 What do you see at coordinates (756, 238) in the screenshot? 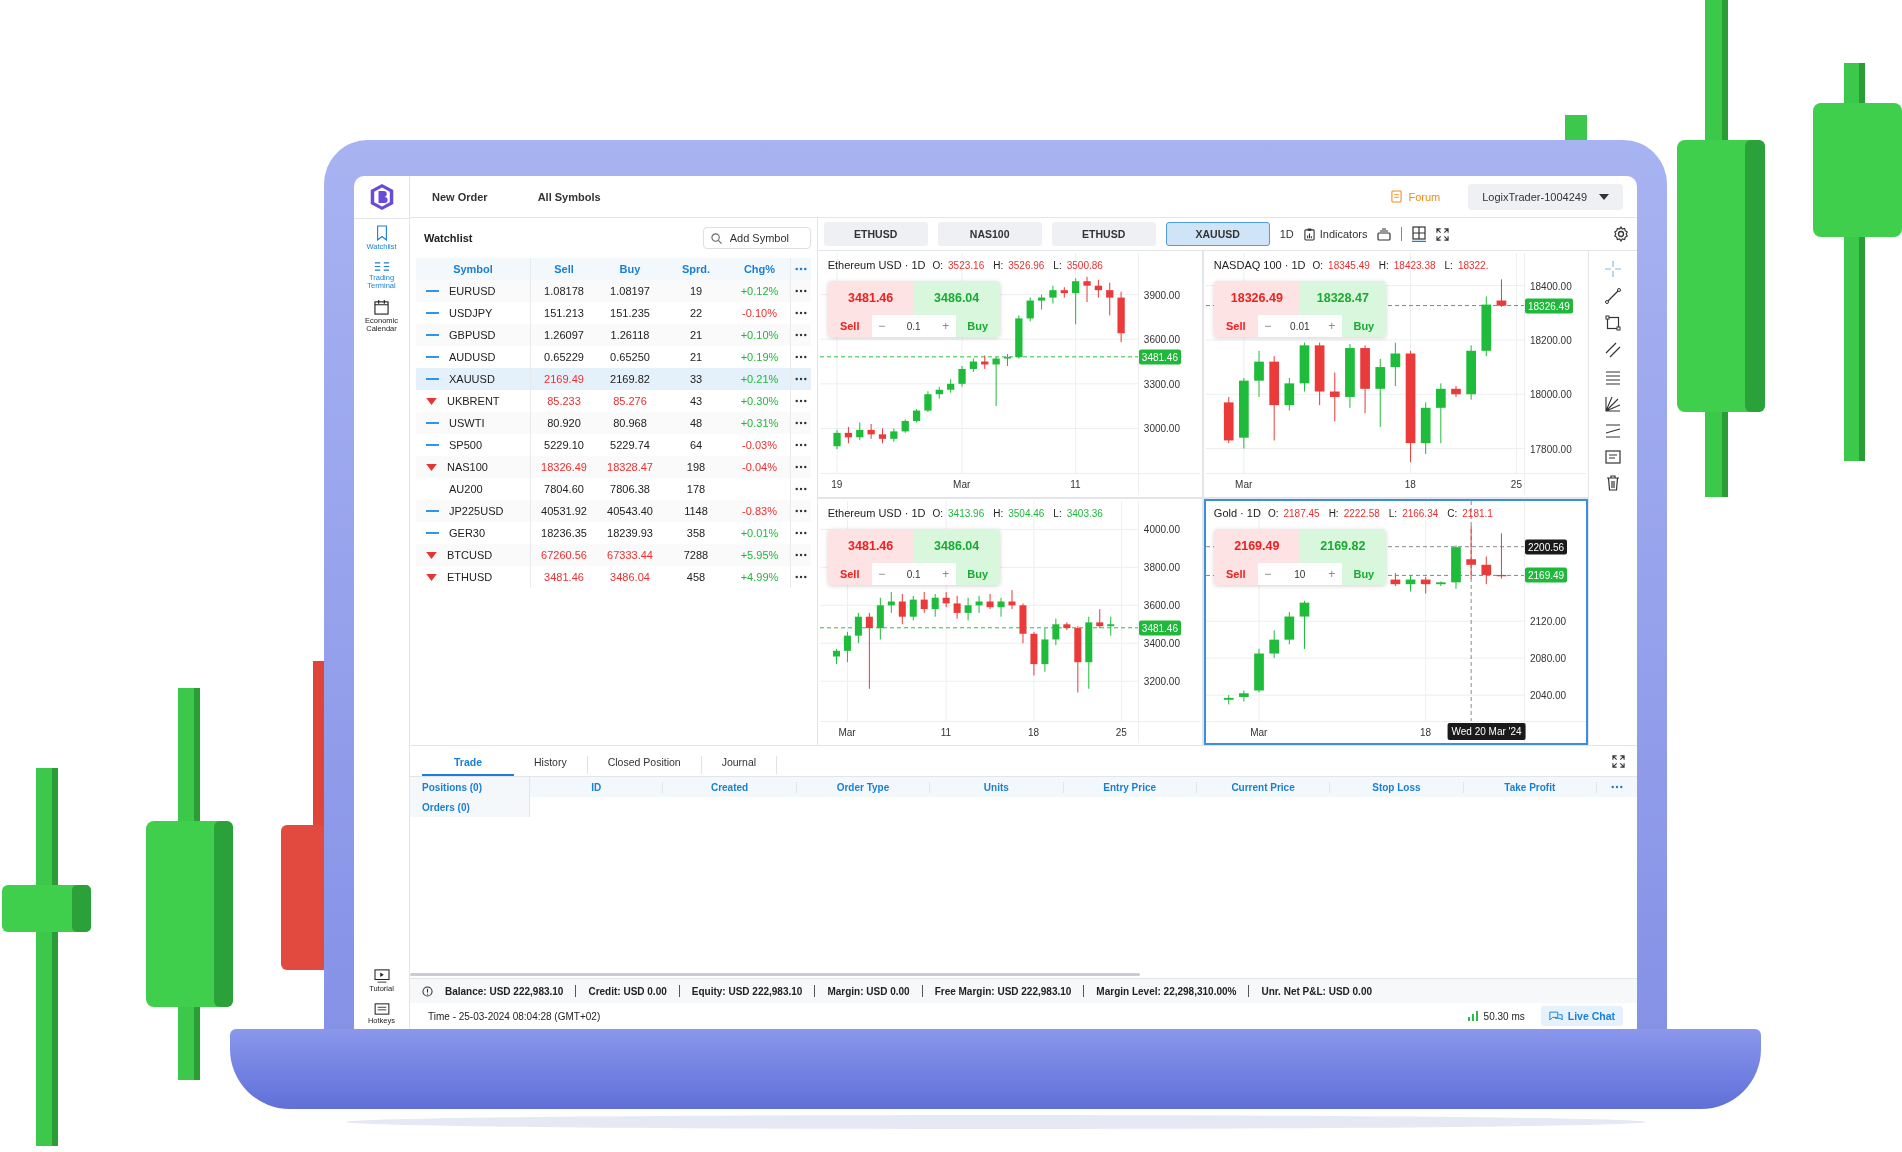
I see `search-field: Add Symbol` at bounding box center [756, 238].